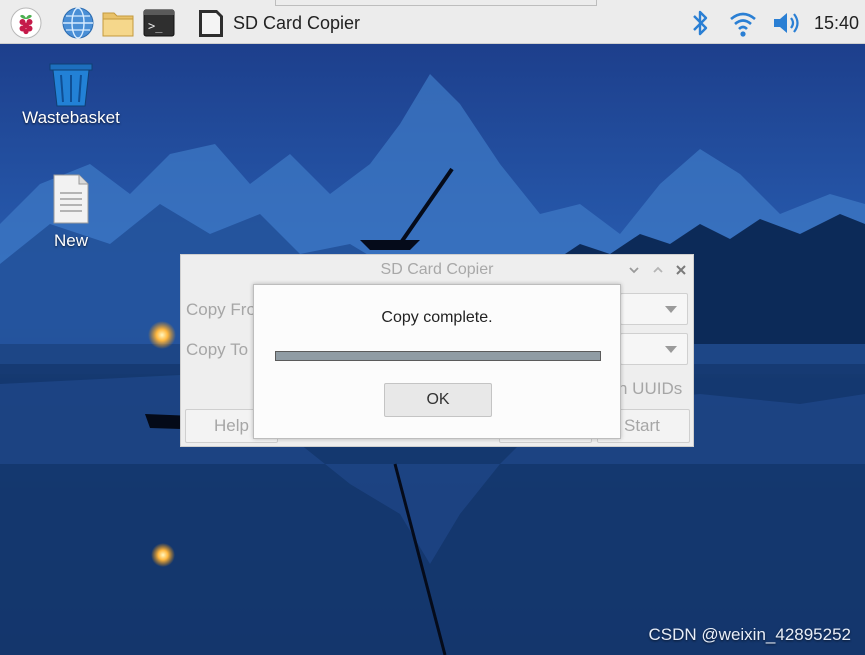 The image size is (865, 655). I want to click on window-title: SD Card Copier, so click(437, 269).